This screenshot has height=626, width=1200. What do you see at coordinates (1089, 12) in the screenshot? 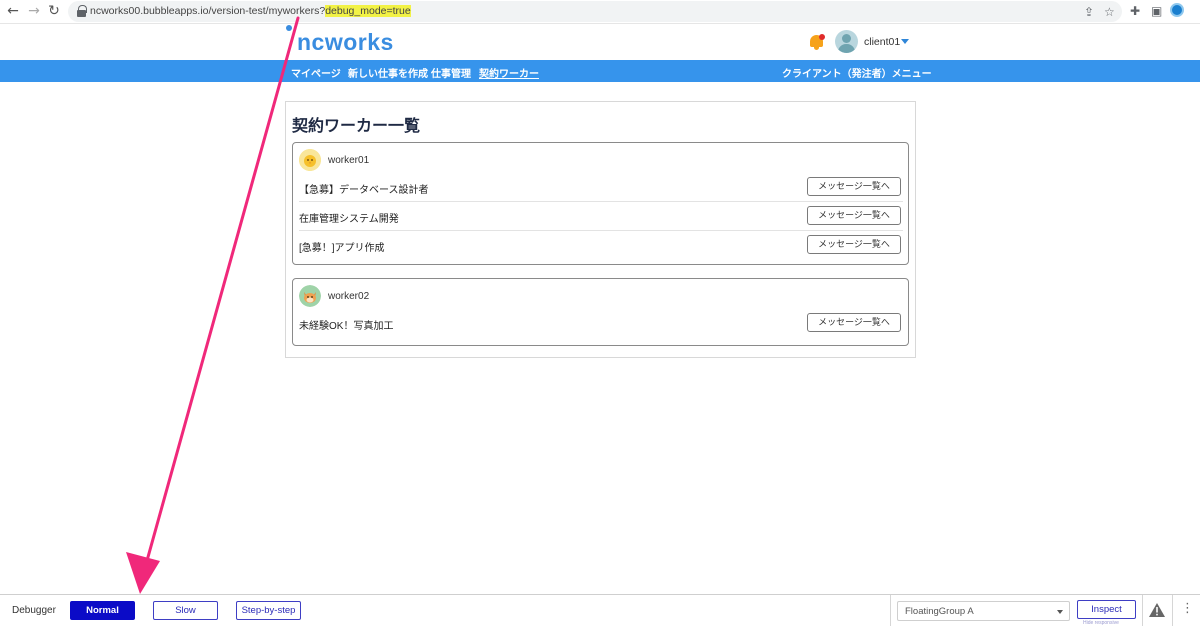
I see `share-icon: ⇪` at bounding box center [1089, 12].